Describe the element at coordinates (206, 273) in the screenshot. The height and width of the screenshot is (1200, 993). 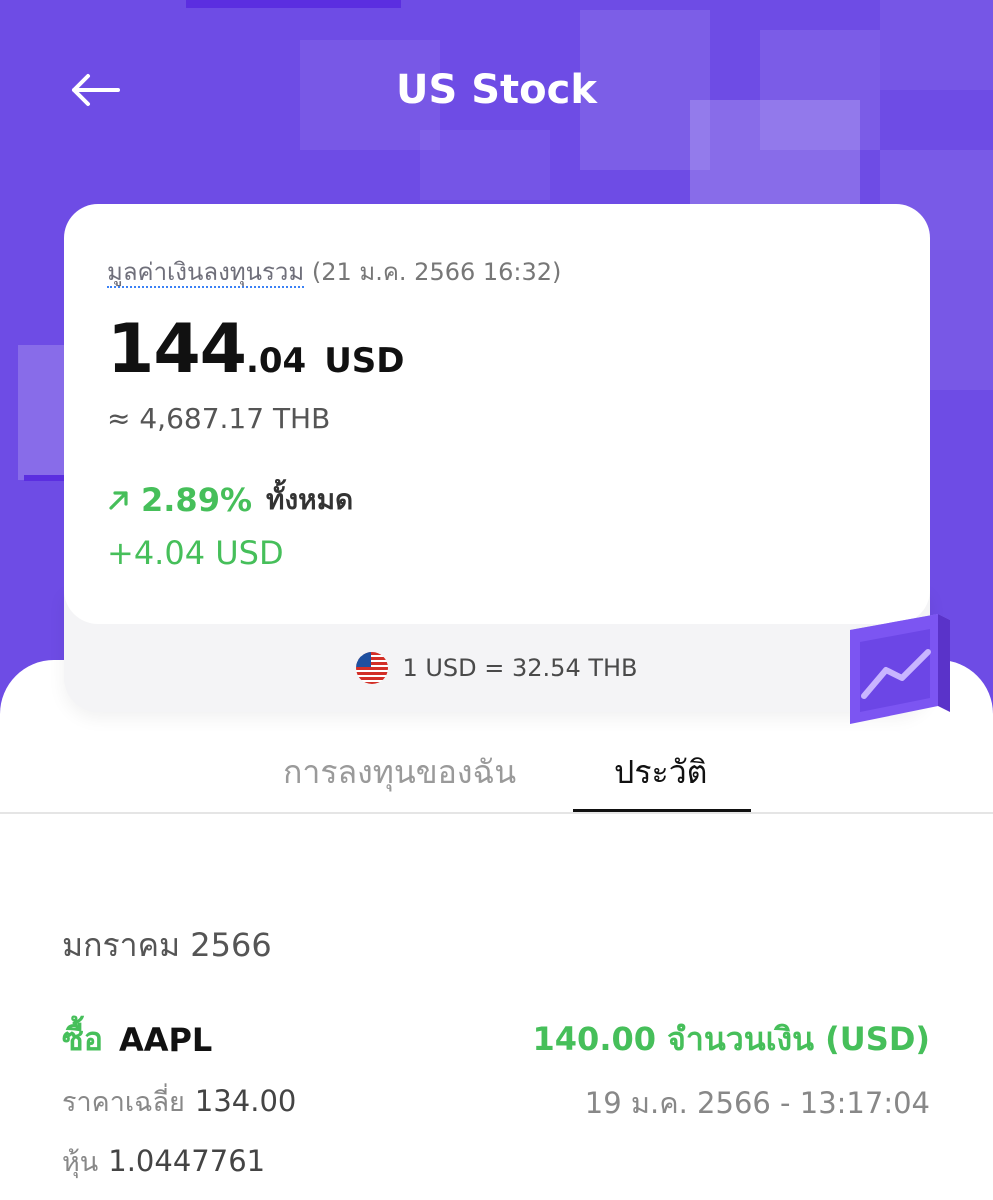
I see `total-value-label-text: มูลค่าเงินลงทุนรวม` at that location.